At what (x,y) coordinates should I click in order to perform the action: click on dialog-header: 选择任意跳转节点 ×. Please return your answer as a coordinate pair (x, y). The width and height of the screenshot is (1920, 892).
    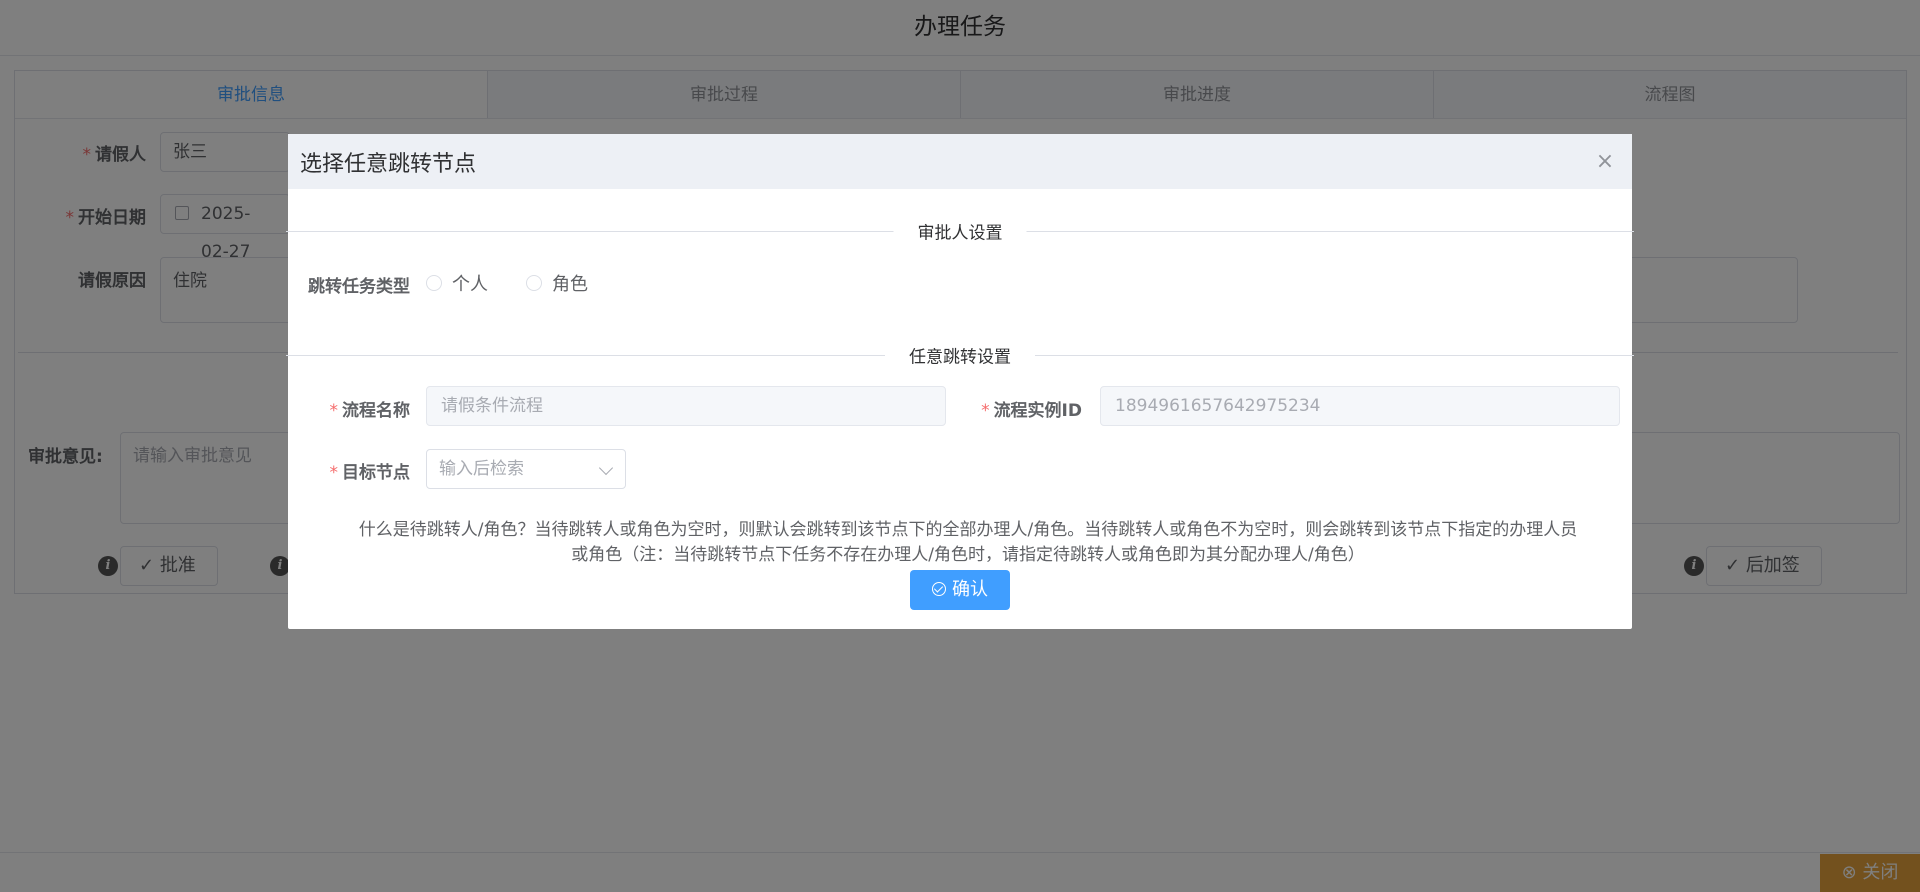
    Looking at the image, I should click on (960, 161).